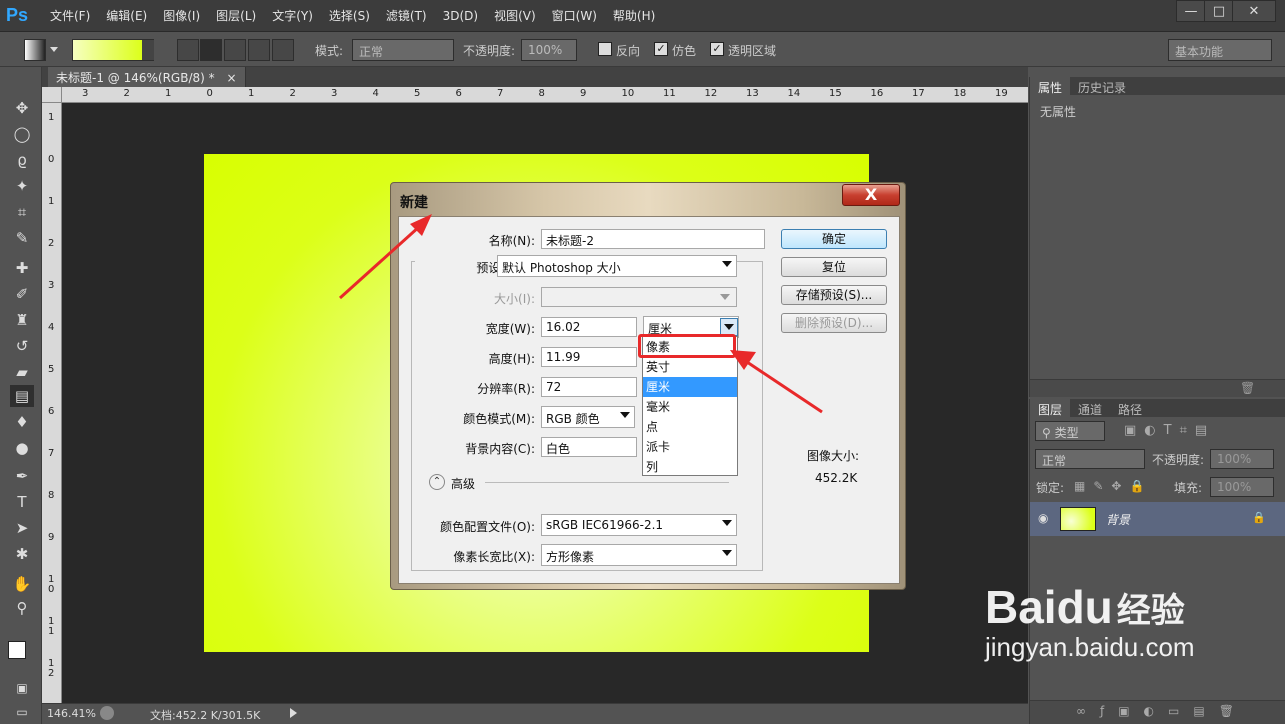 This screenshot has height=724, width=1285. I want to click on watermark-url: jingyan.baidu.com, so click(1090, 647).